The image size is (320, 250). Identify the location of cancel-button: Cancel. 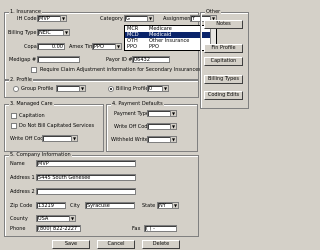
(116, 244).